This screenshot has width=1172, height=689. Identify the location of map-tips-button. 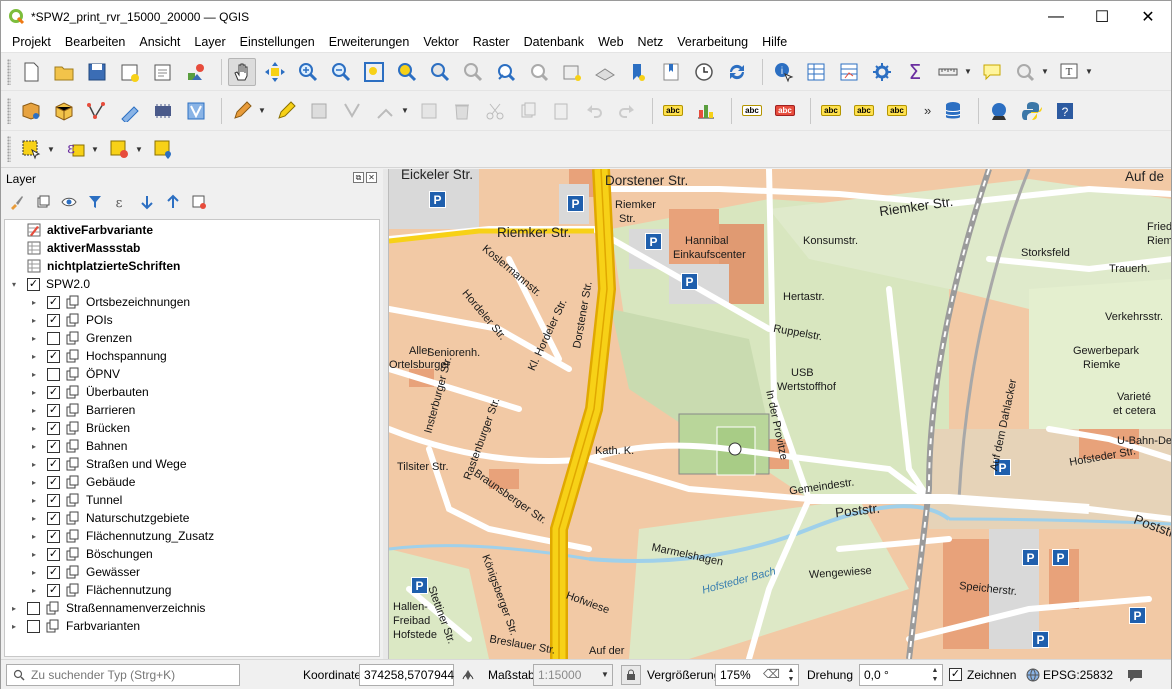
(992, 72).